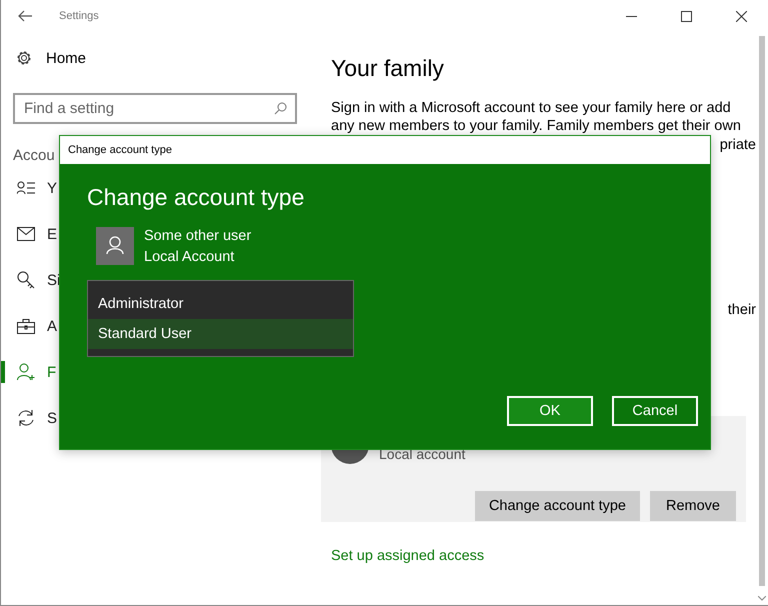  I want to click on description-text: their, so click(742, 310).